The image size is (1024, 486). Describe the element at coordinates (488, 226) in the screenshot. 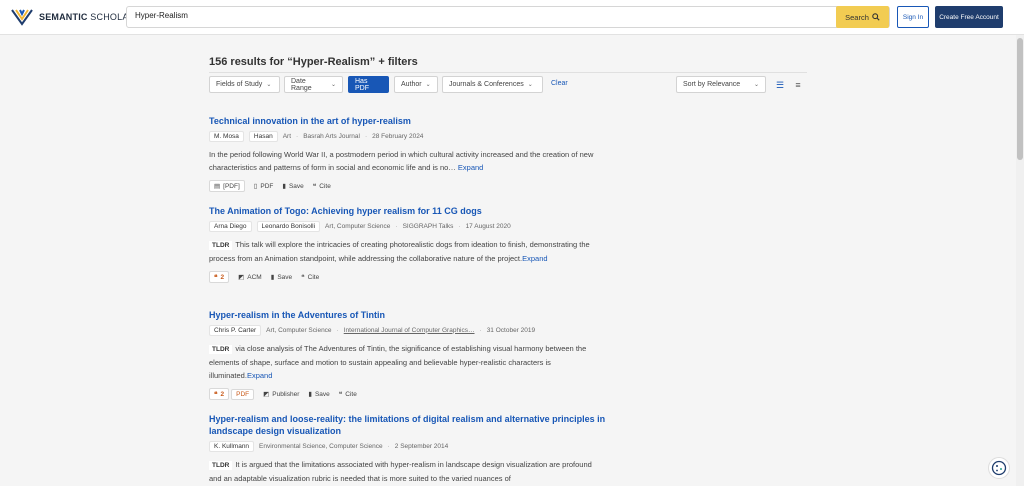

I see `publication-date: 17 August 2020` at that location.